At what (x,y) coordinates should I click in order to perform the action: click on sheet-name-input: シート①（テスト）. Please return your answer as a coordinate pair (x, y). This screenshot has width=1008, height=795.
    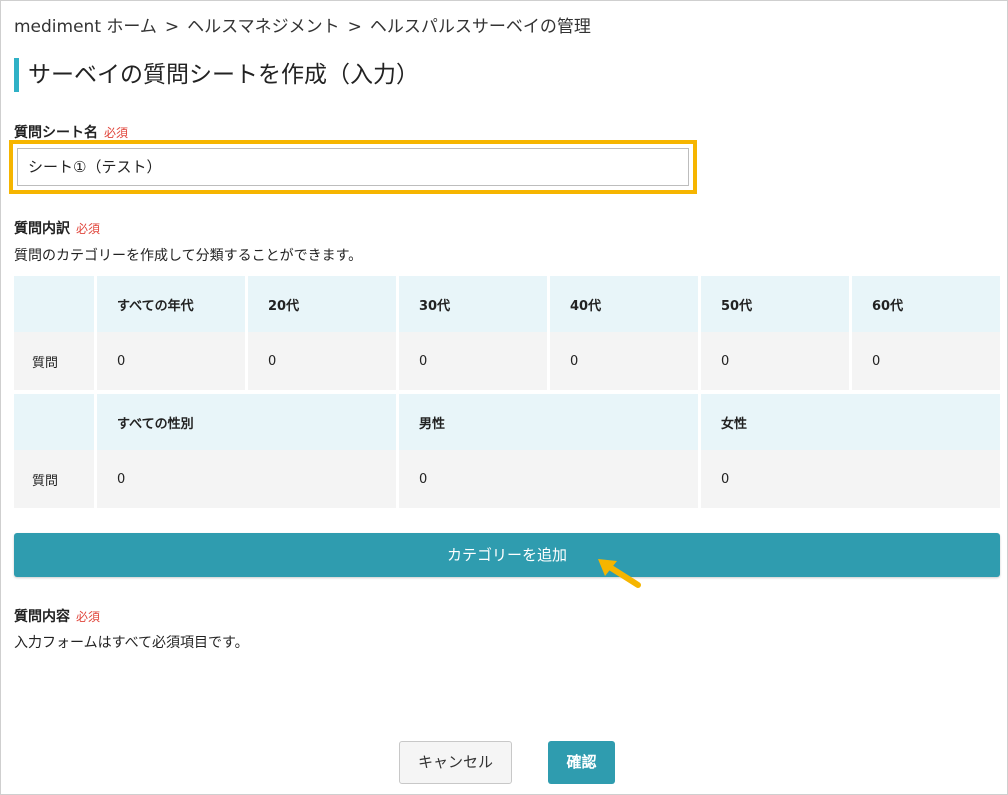
    Looking at the image, I should click on (353, 167).